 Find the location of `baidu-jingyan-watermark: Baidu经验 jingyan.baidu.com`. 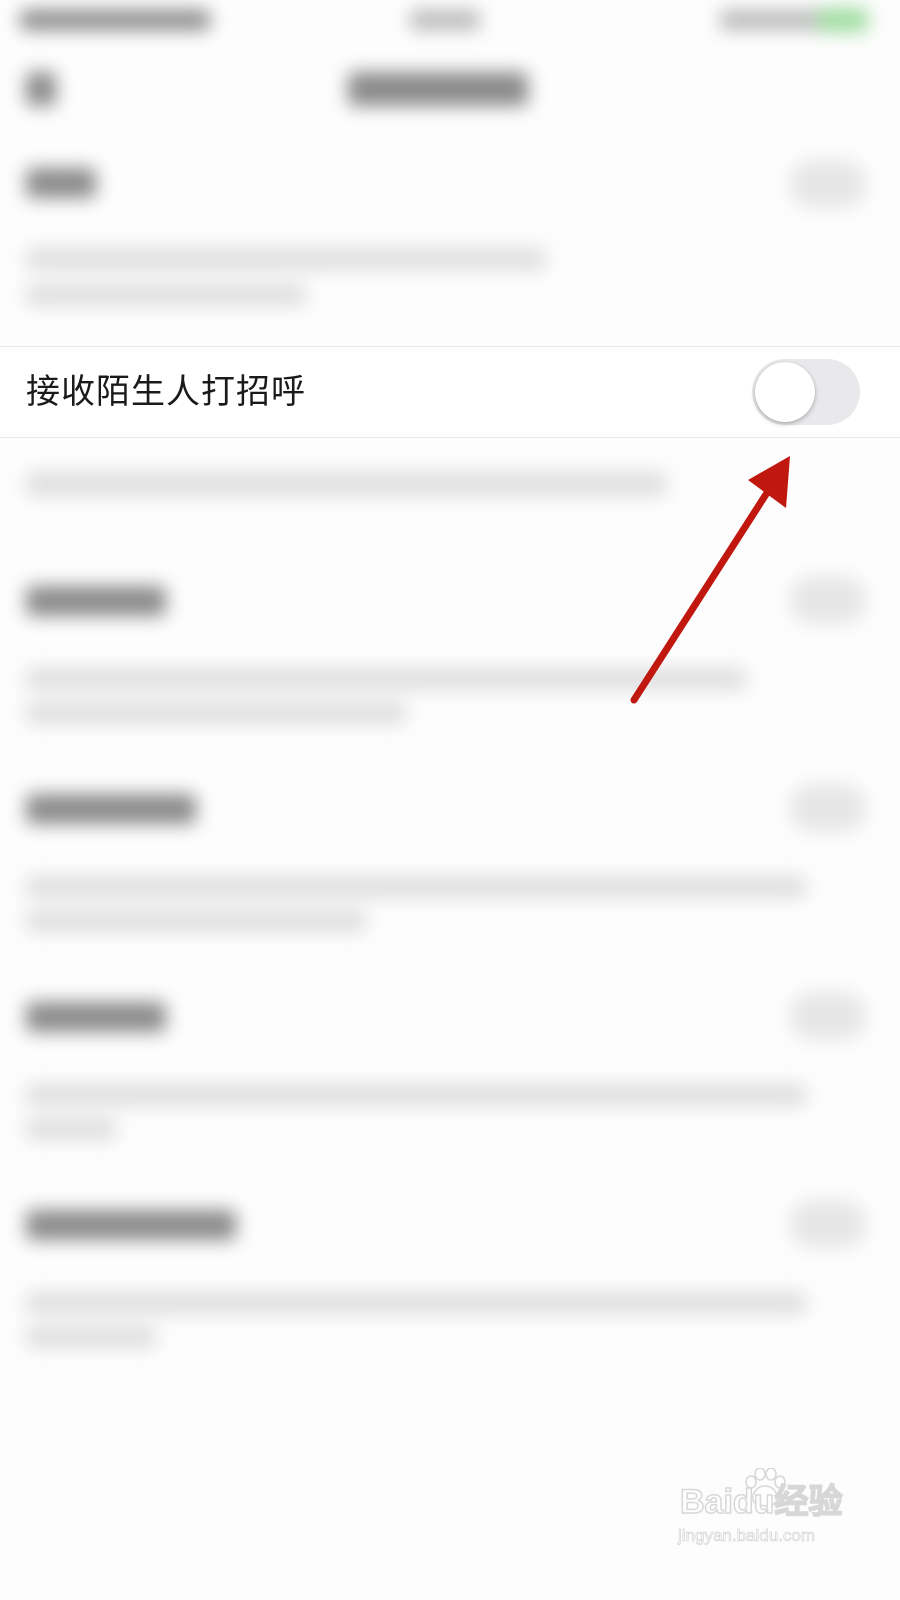

baidu-jingyan-watermark: Baidu经验 jingyan.baidu.com is located at coordinates (762, 1513).